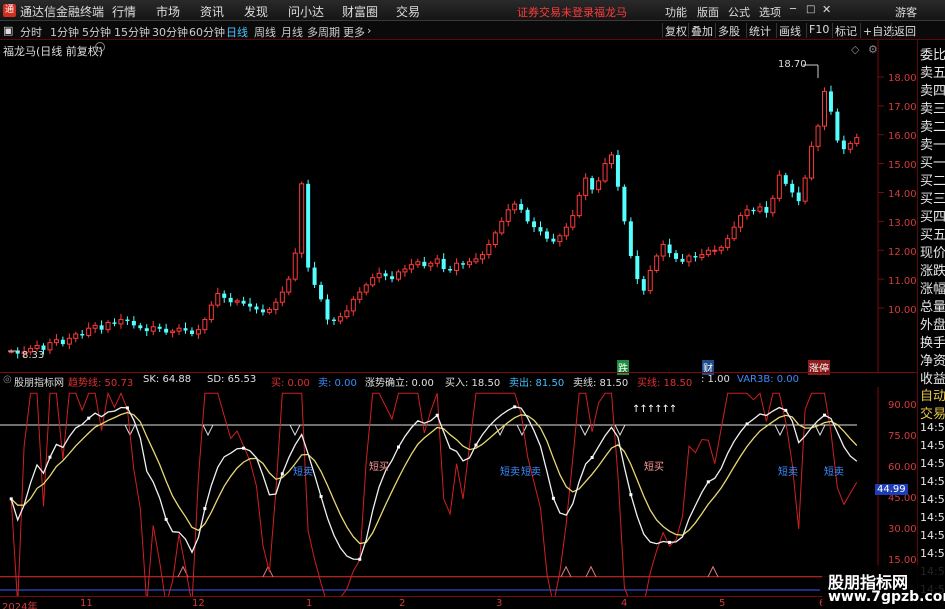 This screenshot has height=609, width=945. Describe the element at coordinates (932, 412) in the screenshot. I see `trade-tick: 交易` at that location.